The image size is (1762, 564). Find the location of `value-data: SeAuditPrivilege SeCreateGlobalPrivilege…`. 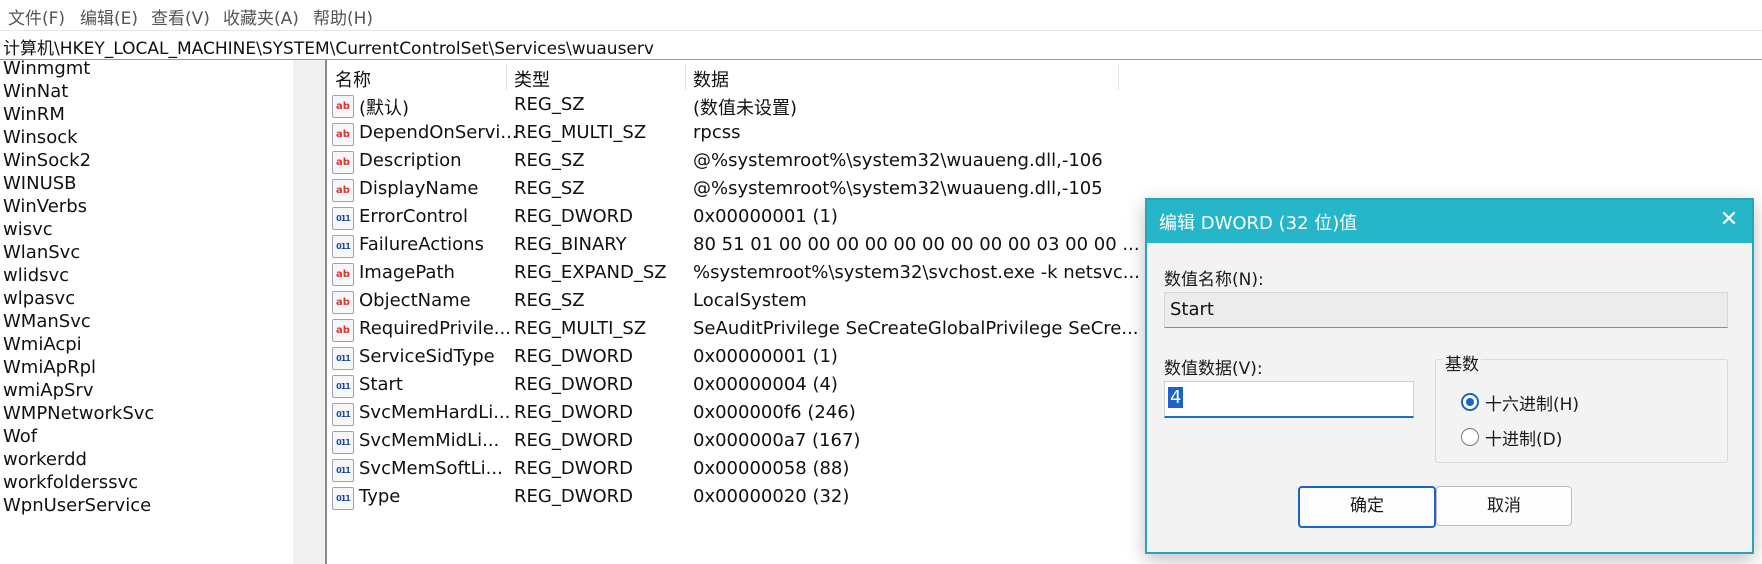

value-data: SeAuditPrivilege SeCreateGlobalPrivilege… is located at coordinates (916, 328).